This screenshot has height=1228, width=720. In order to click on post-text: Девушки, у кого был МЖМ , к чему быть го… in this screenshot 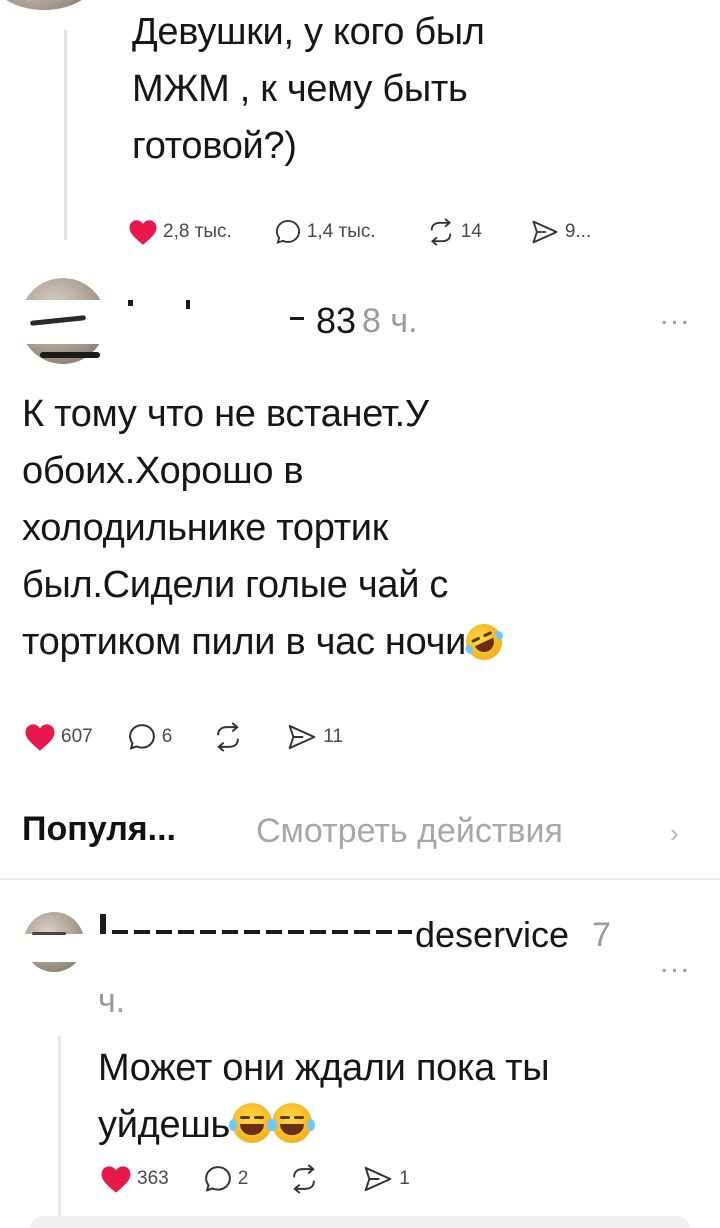, I will do `click(308, 89)`.